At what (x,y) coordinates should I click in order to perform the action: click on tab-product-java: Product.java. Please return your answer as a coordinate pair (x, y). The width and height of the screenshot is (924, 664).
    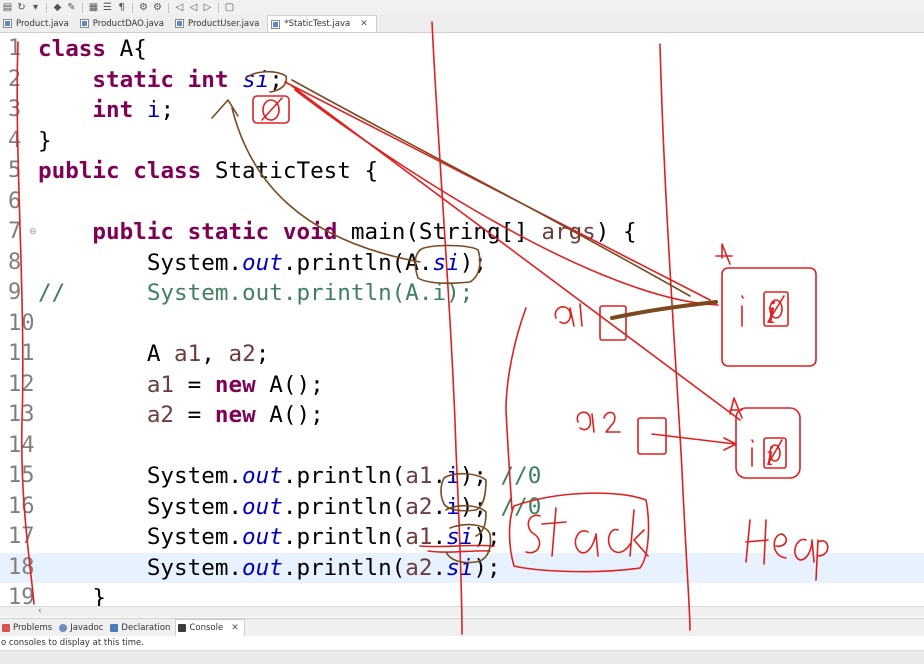
    Looking at the image, I should click on (38, 23).